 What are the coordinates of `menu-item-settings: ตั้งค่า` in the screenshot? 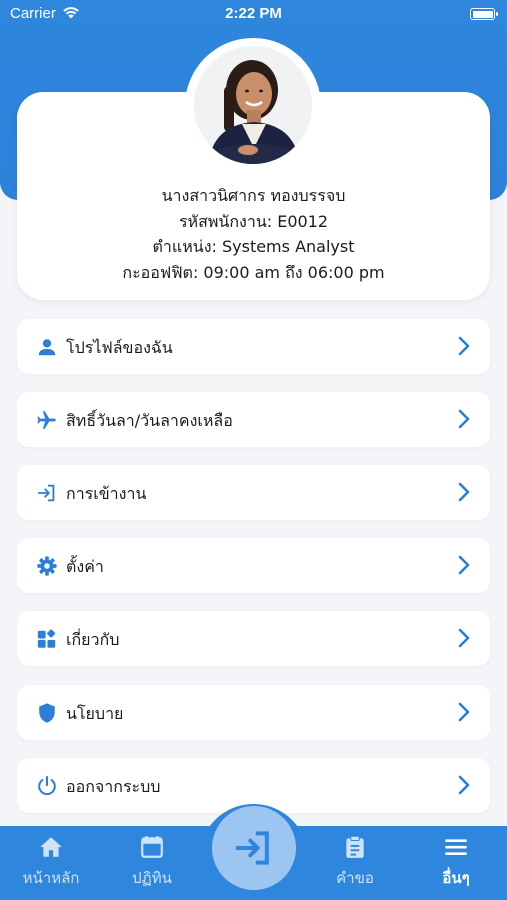 It's located at (253, 565).